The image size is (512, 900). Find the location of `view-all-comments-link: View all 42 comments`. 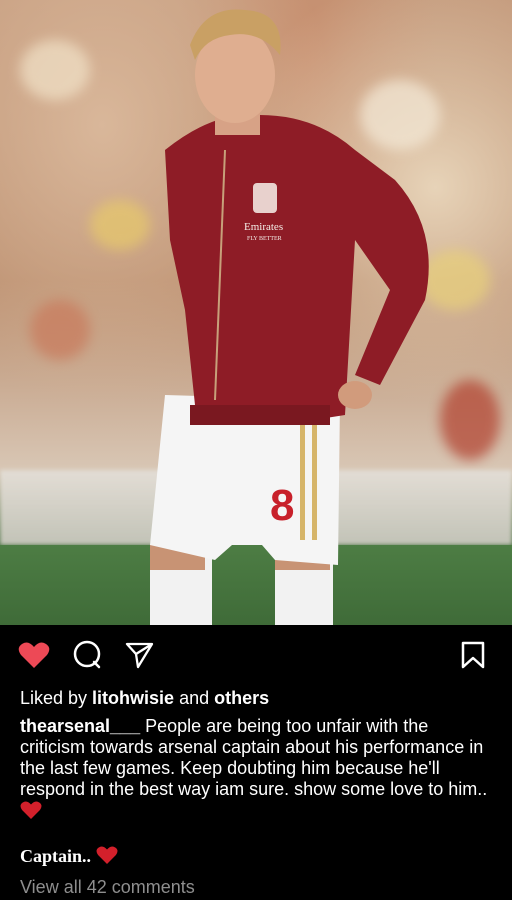

view-all-comments-link: View all 42 comments is located at coordinates (107, 887).